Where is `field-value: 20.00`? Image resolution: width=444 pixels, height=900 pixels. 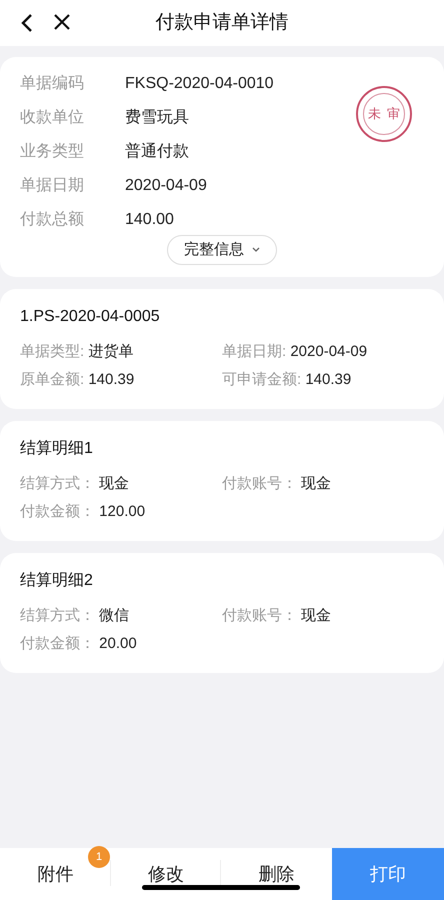 field-value: 20.00 is located at coordinates (118, 644).